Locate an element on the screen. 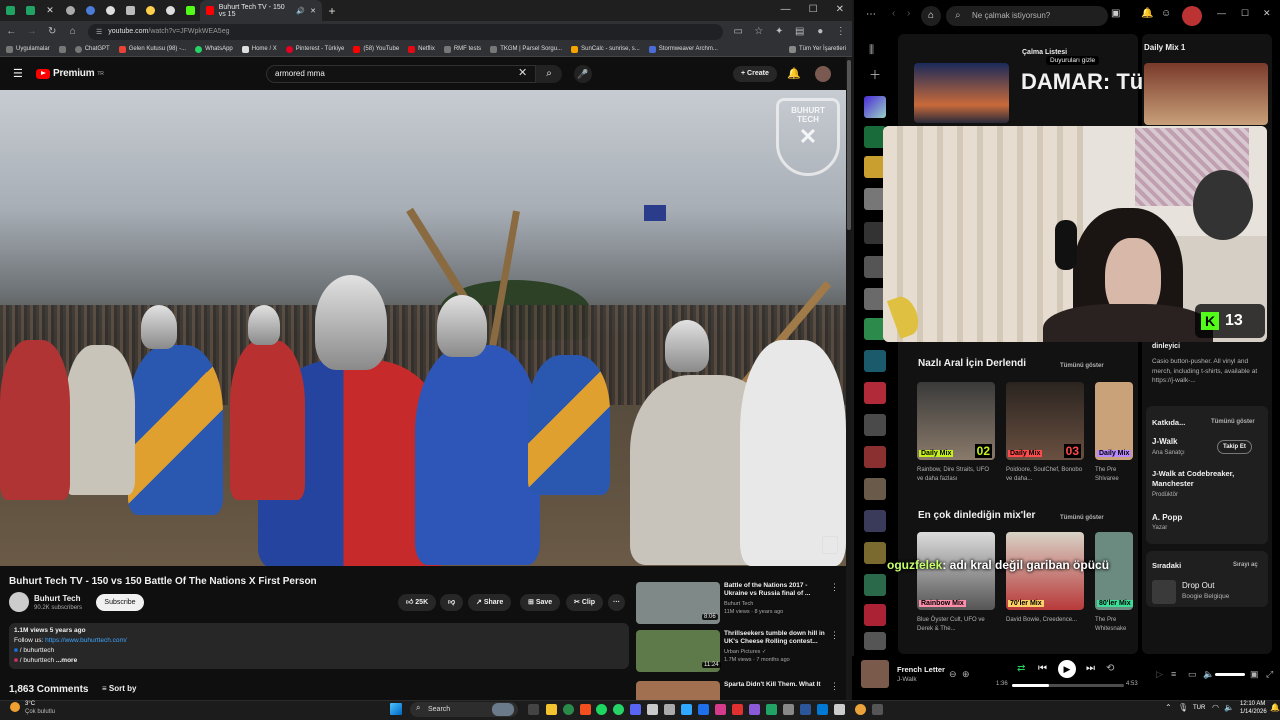 The width and height of the screenshot is (1280, 720). reload-icon: ↻ is located at coordinates (52, 31).